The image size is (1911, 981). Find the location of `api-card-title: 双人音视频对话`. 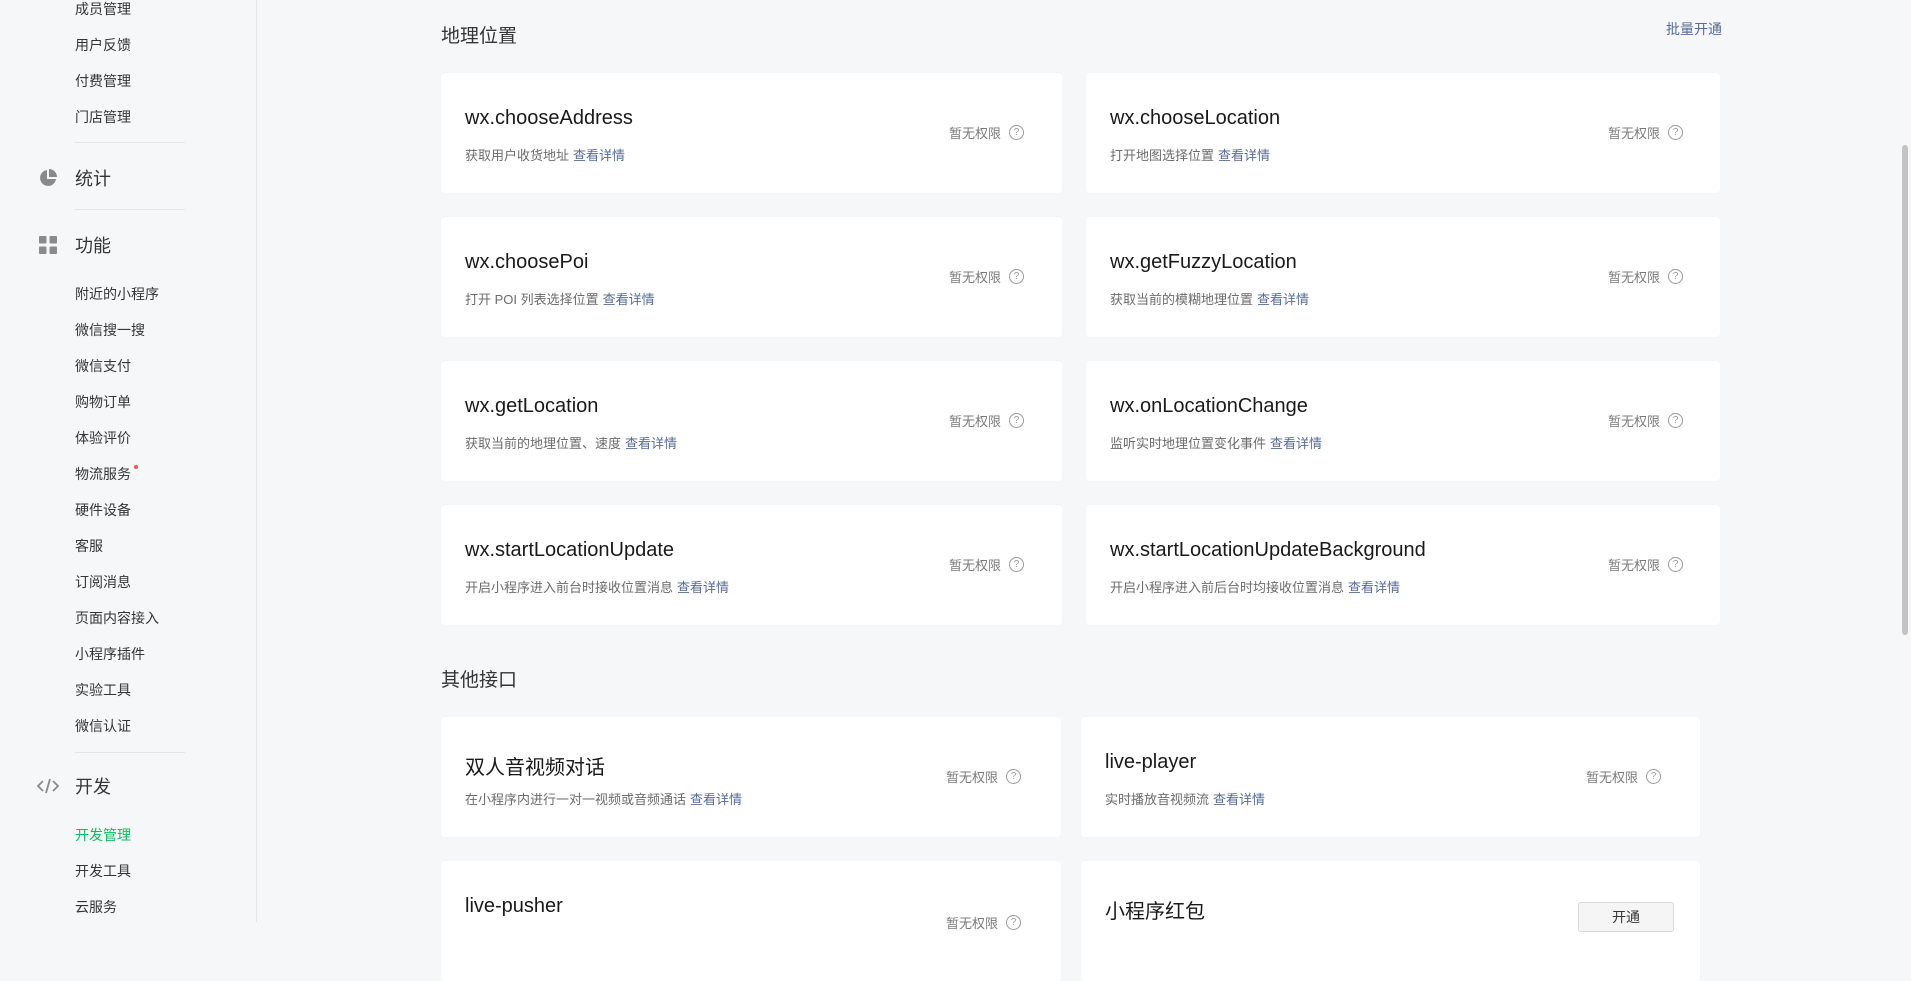

api-card-title: 双人音视频对话 is located at coordinates (535, 768).